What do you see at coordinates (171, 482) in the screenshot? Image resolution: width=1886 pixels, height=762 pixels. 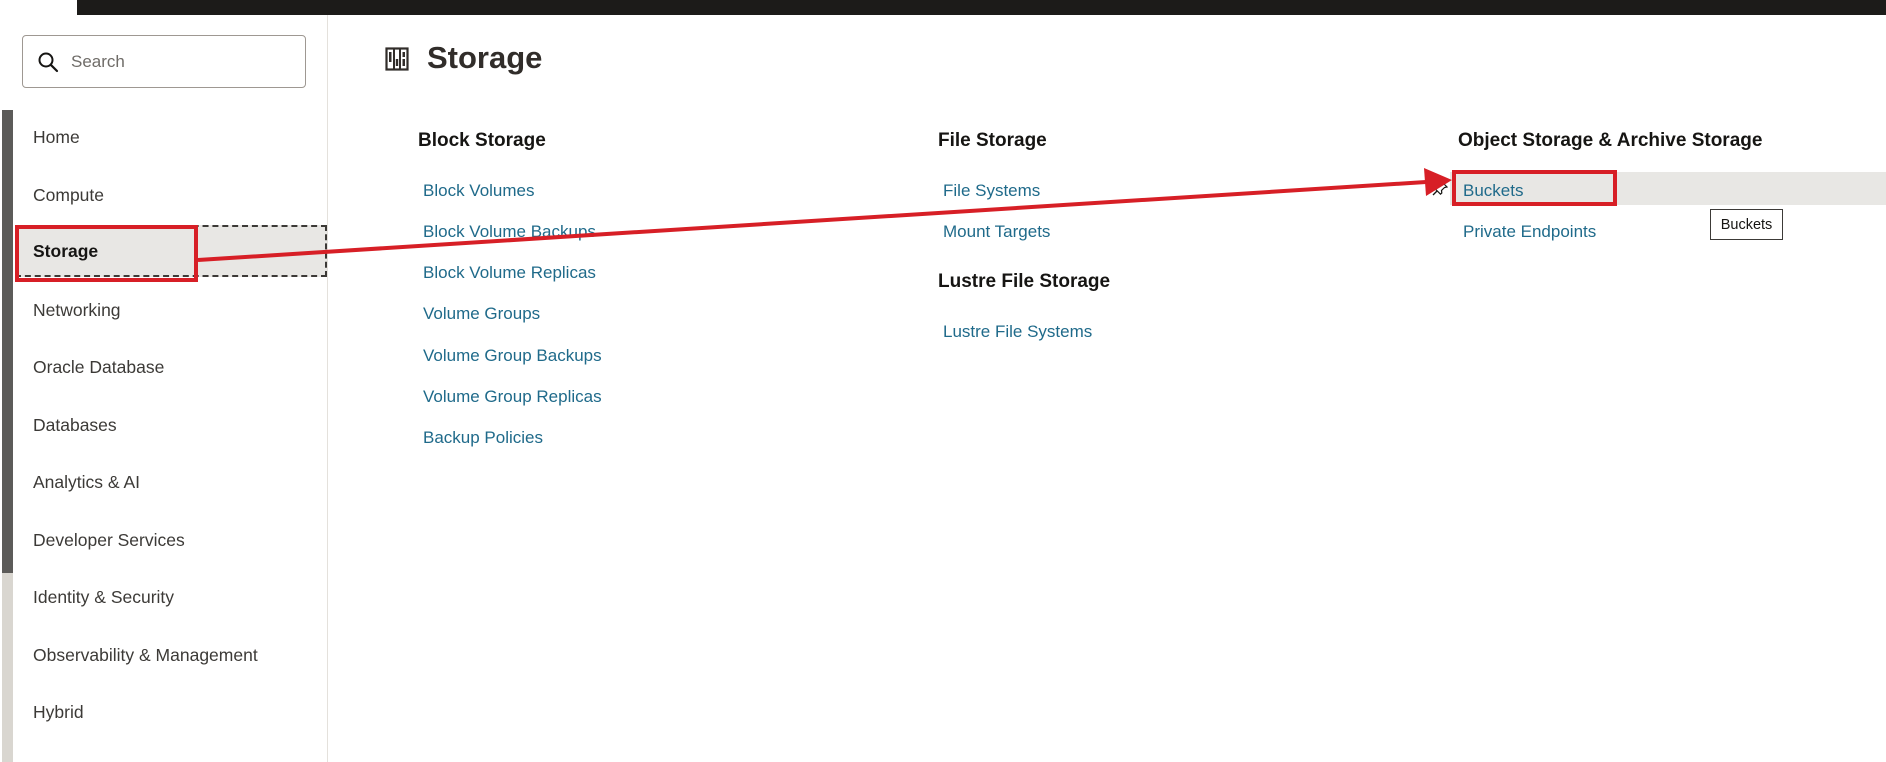 I see `sidebar-item-analytics-ai: Analytics & AI` at bounding box center [171, 482].